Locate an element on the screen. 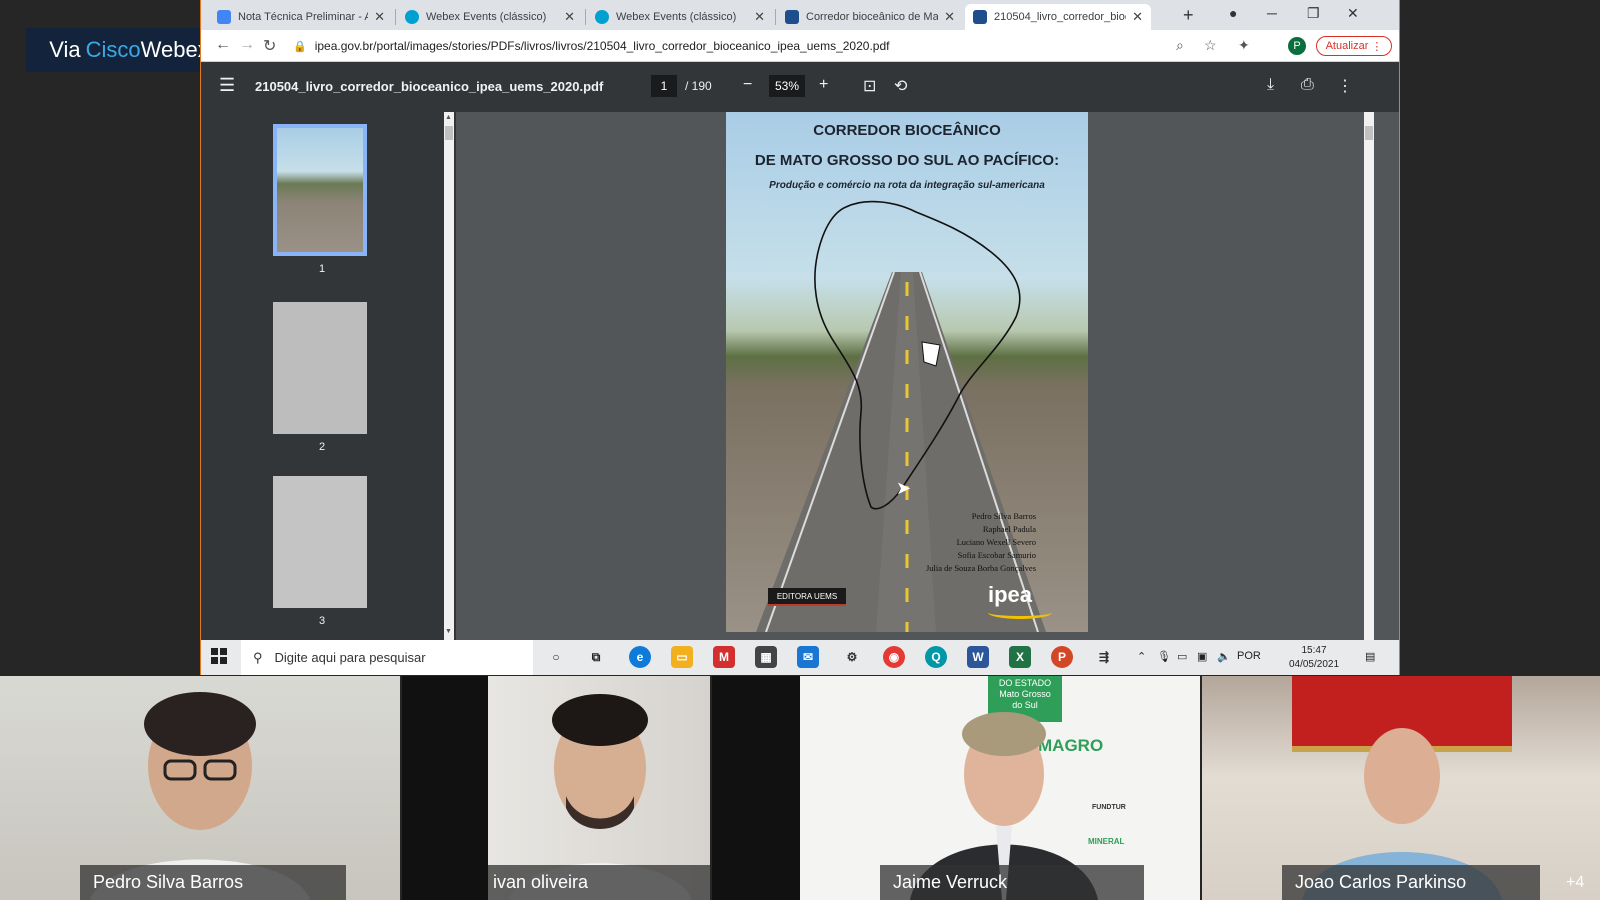  cortana-icon: ○ is located at coordinates (556, 657).